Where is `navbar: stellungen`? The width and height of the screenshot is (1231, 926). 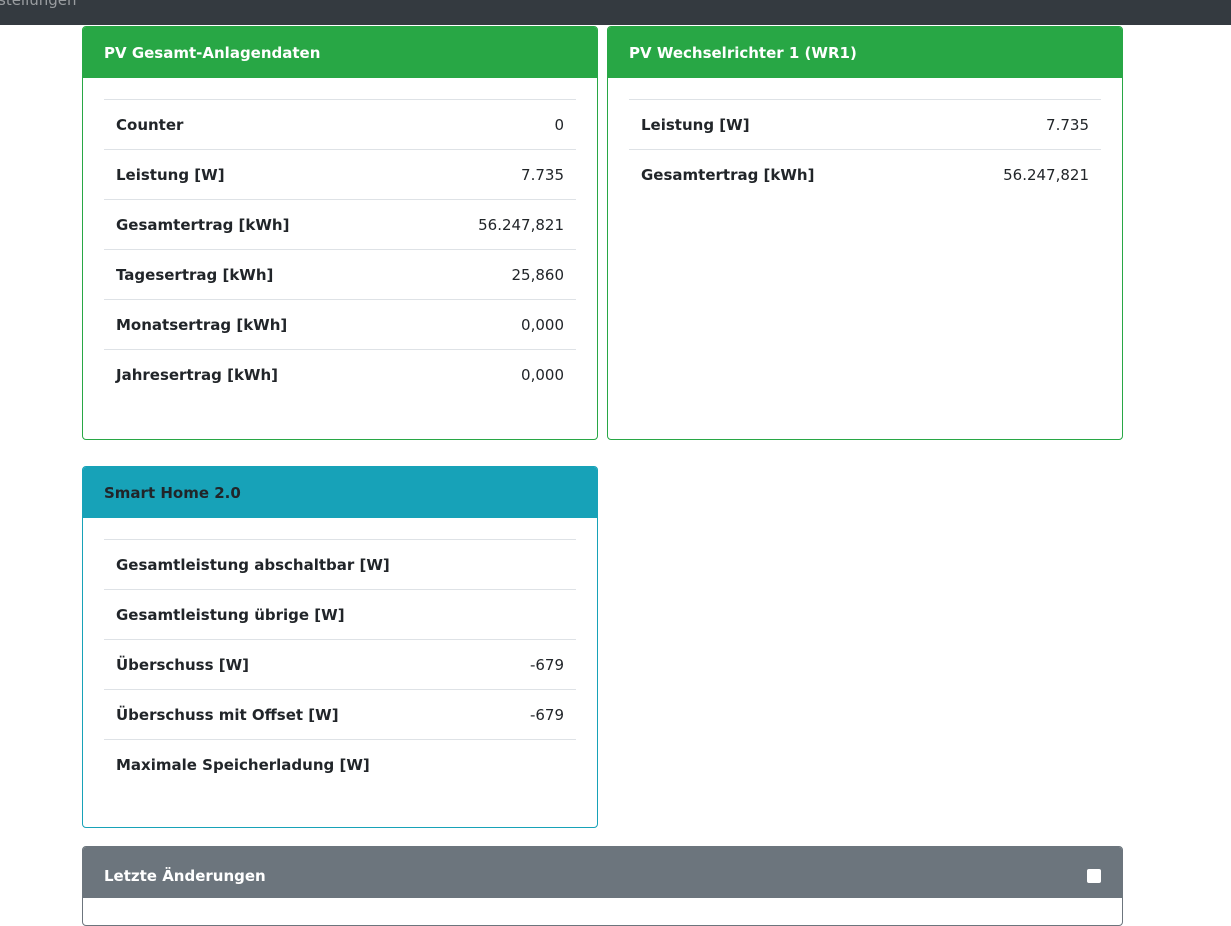
navbar: stellungen is located at coordinates (615, 12).